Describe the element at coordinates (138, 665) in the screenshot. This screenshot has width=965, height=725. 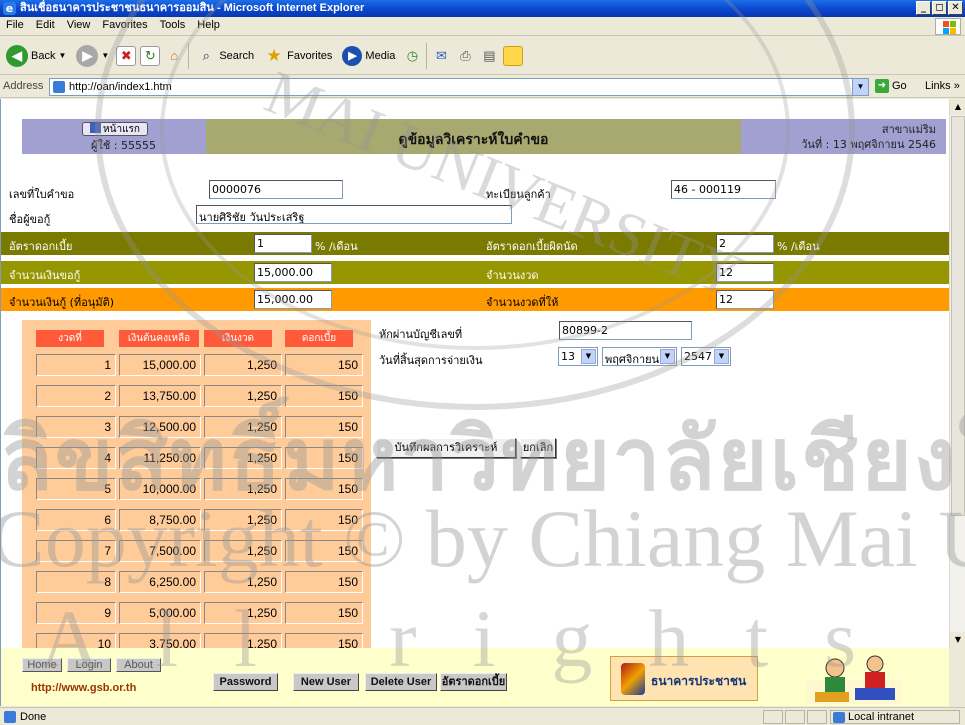
I see `footer-about-link: About` at that location.